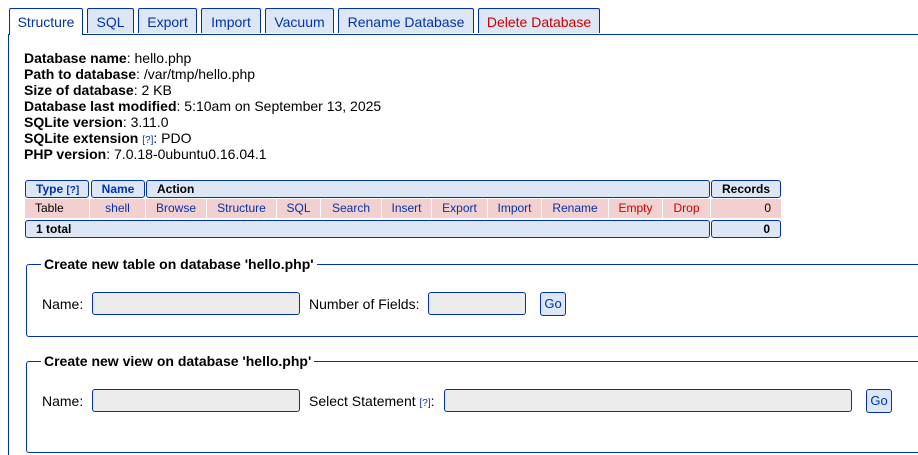 The width and height of the screenshot is (918, 455). What do you see at coordinates (57, 208) in the screenshot?
I see `row-type: Table` at bounding box center [57, 208].